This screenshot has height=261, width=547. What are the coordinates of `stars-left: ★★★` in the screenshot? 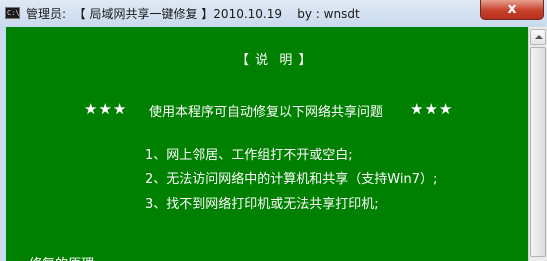 It's located at (106, 109).